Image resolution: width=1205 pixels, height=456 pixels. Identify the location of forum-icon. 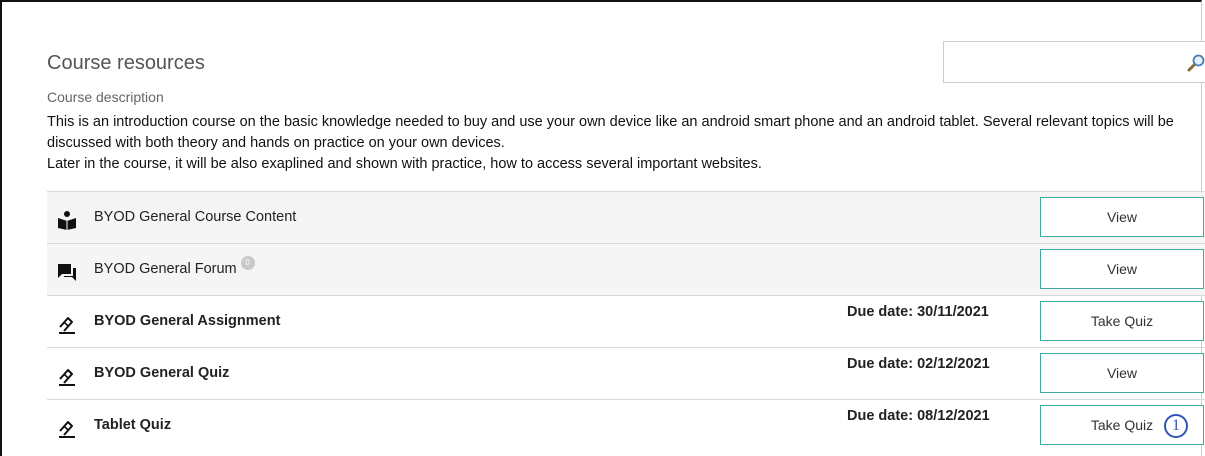
(67, 272).